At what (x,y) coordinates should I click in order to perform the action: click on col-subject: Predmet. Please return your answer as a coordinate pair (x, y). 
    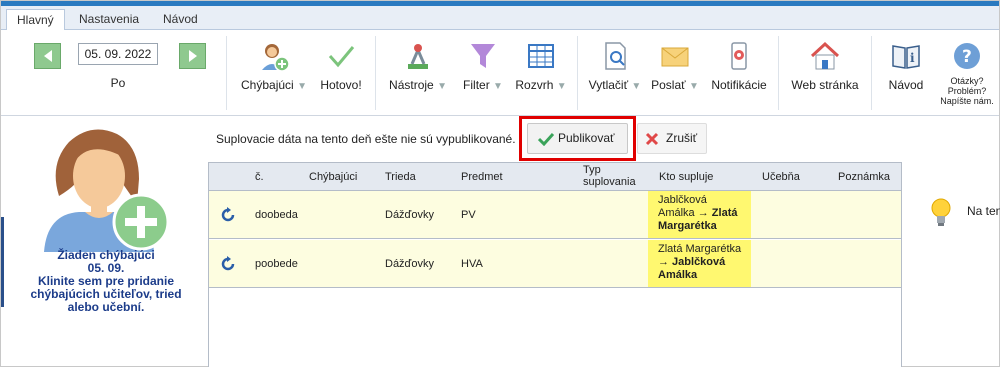
    Looking at the image, I should click on (482, 177).